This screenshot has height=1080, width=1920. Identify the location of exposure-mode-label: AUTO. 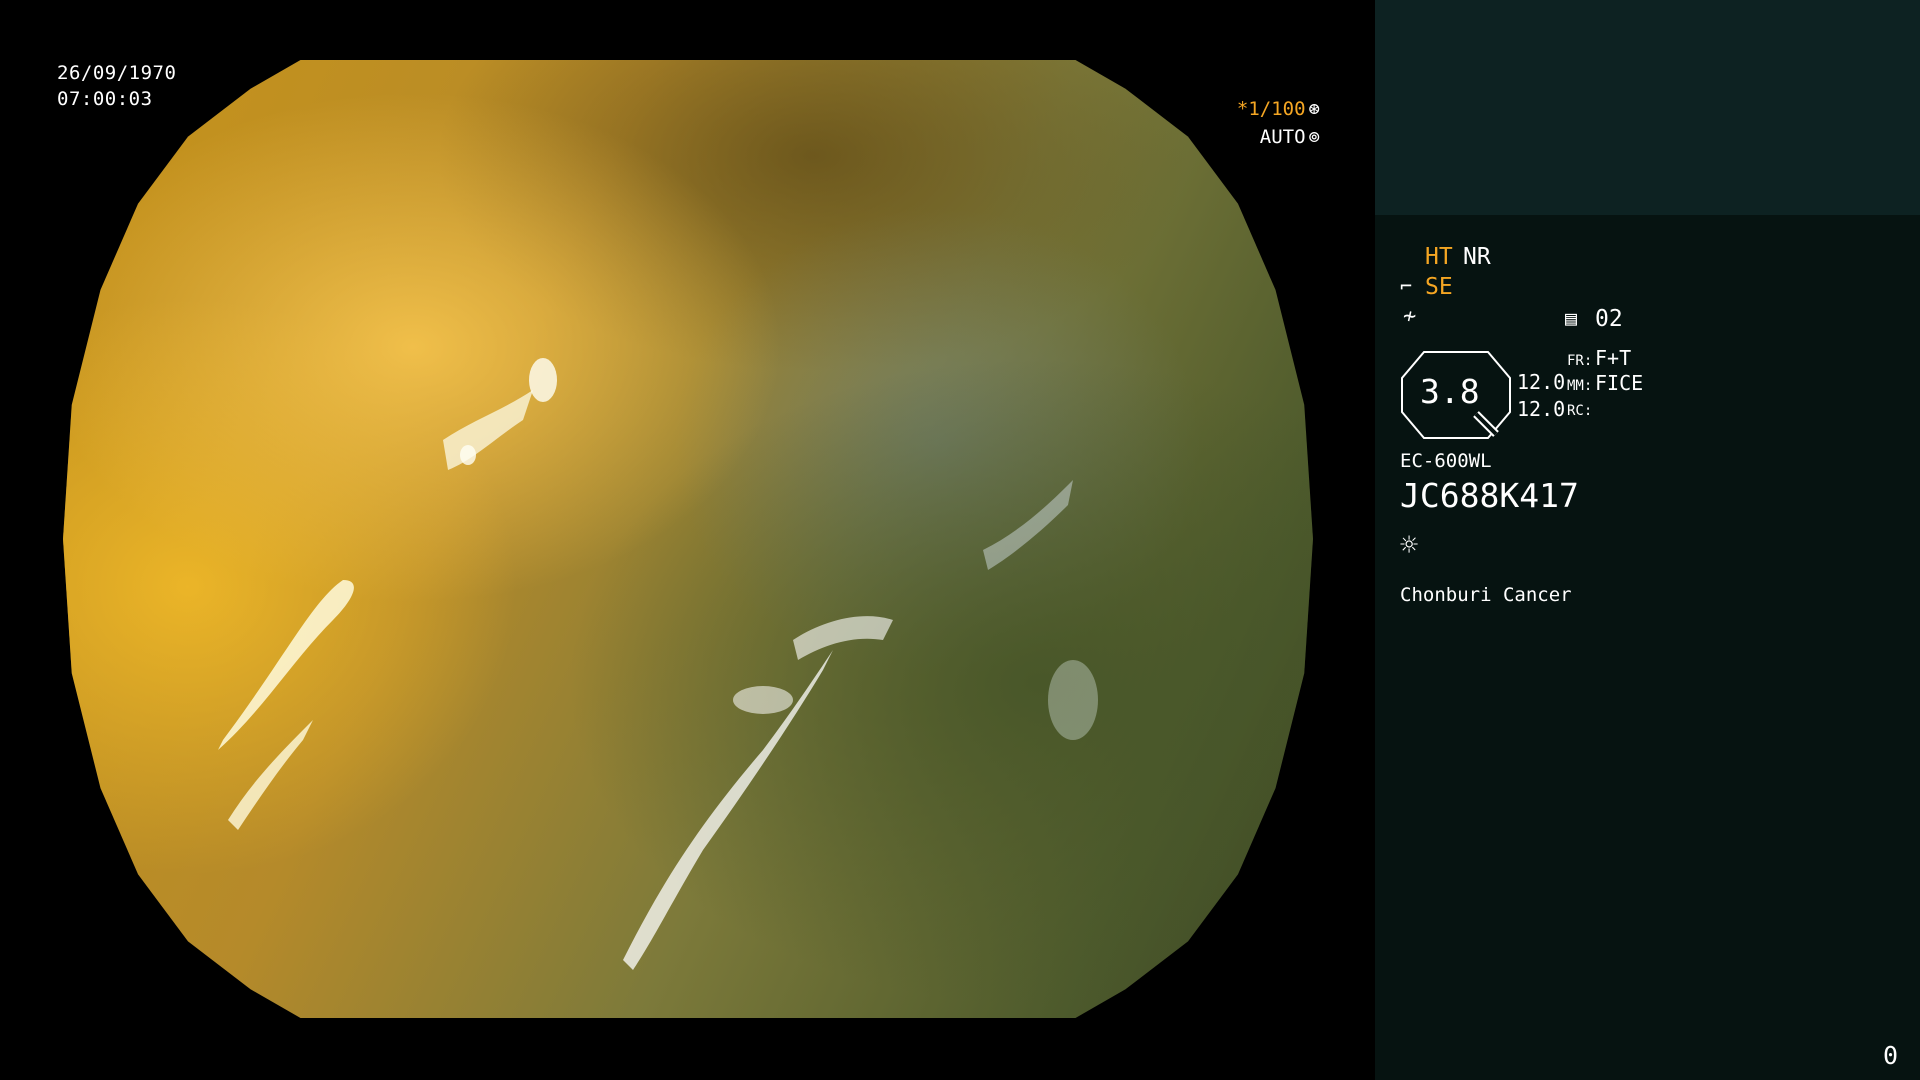
(1282, 137).